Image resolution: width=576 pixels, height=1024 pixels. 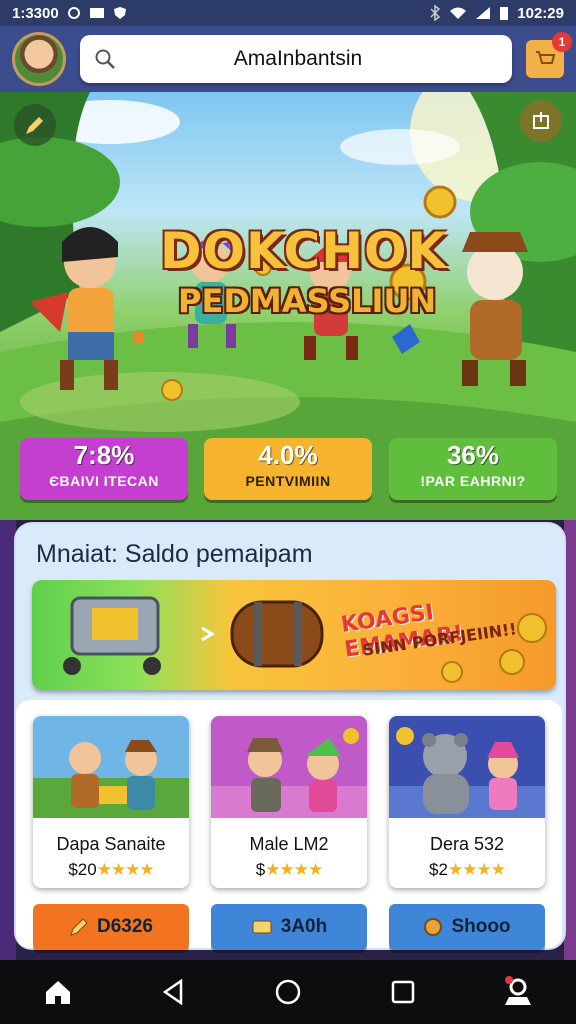 What do you see at coordinates (570, 740) in the screenshot?
I see `side-decoration-right` at bounding box center [570, 740].